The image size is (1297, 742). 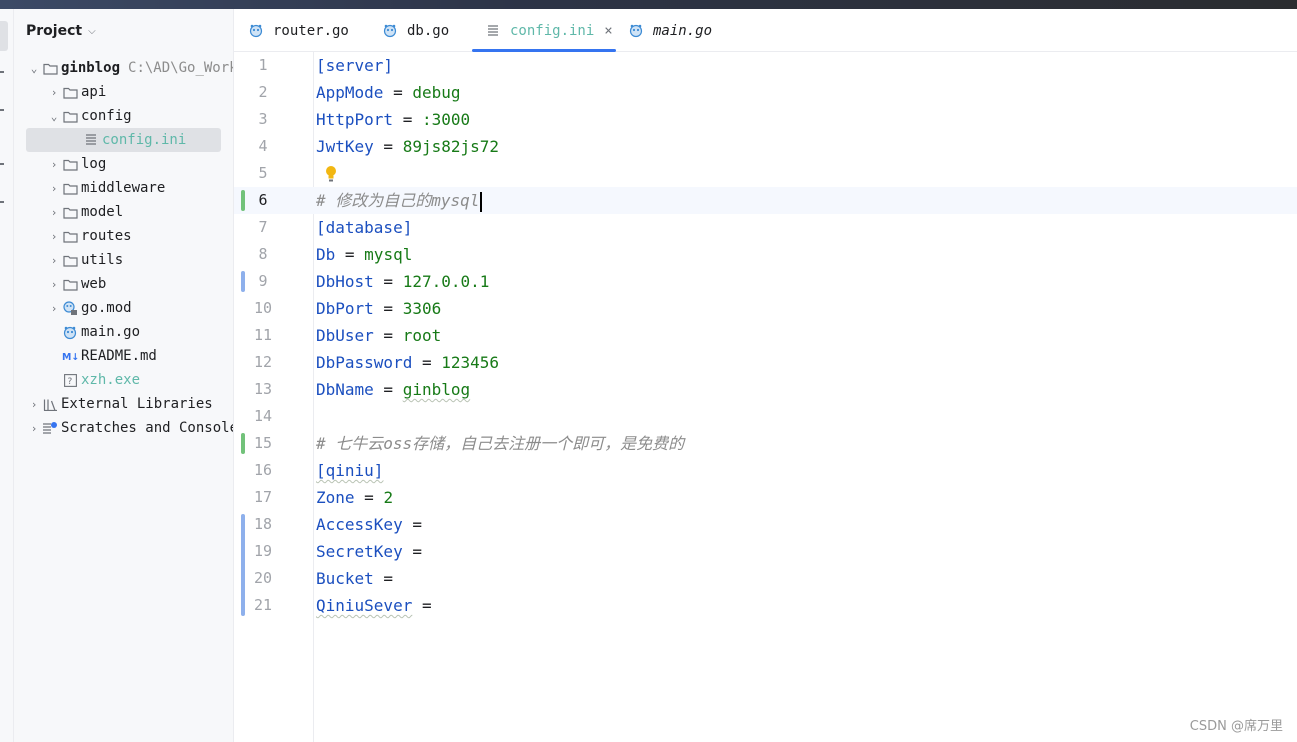 I want to click on line-number: 8, so click(x=263, y=254).